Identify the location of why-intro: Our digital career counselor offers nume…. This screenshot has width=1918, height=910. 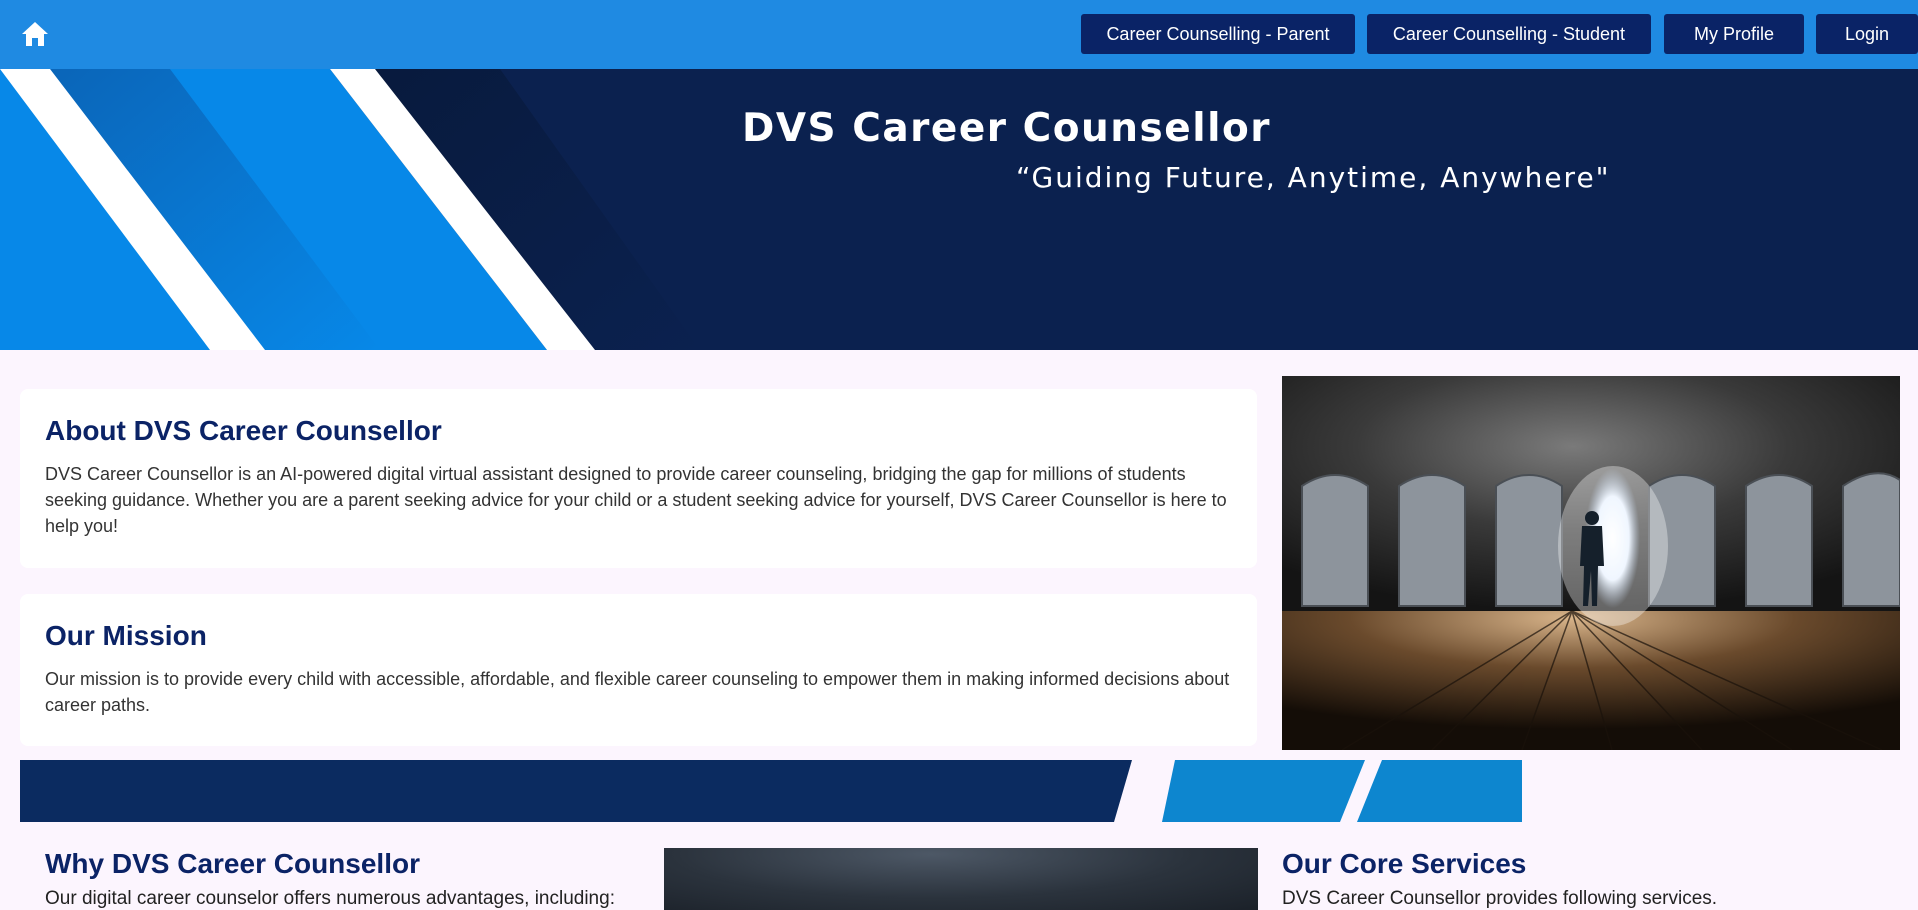
(330, 898).